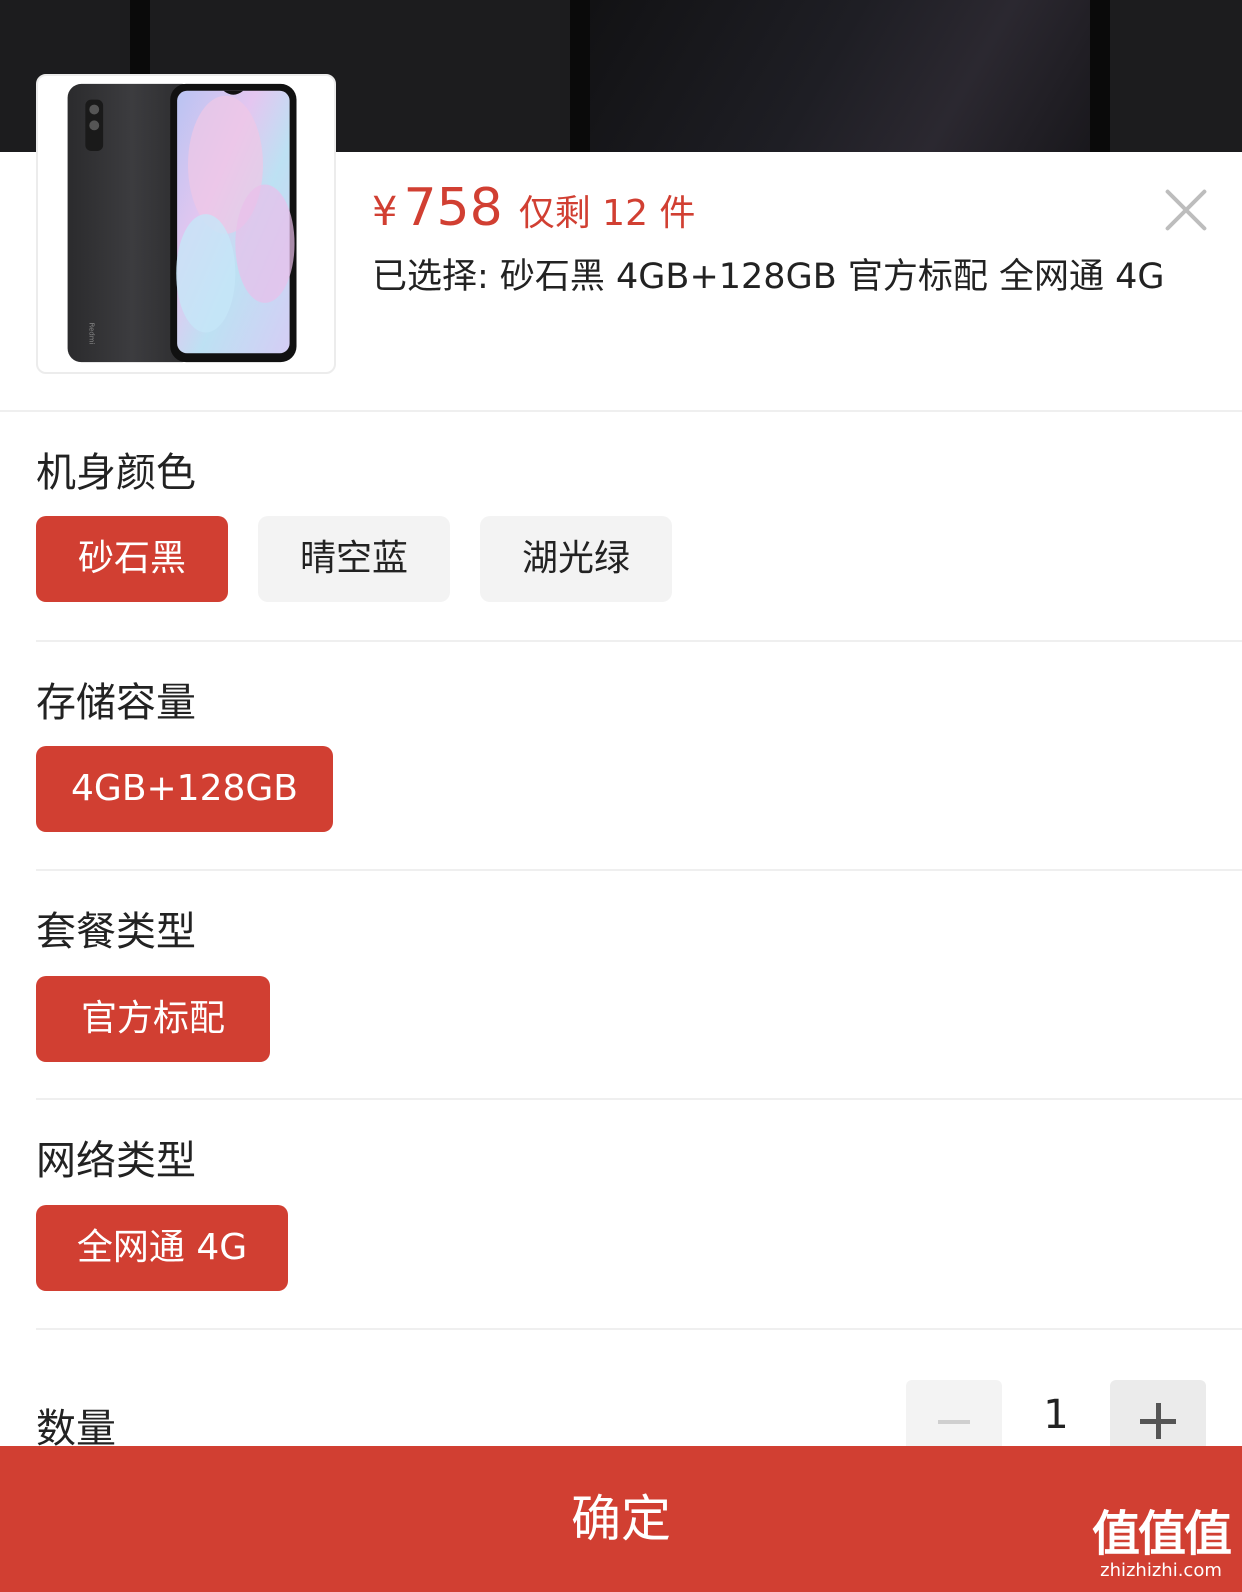 Image resolution: width=1242 pixels, height=1592 pixels. I want to click on option-storage-4gb-128gb: 4GB+128GB, so click(184, 789).